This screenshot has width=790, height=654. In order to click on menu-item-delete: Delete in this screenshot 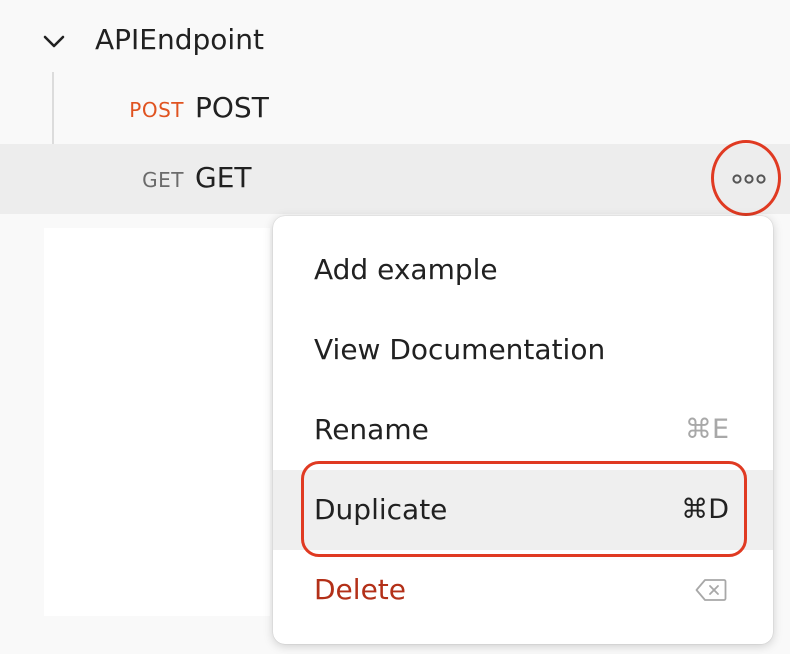, I will do `click(523, 590)`.